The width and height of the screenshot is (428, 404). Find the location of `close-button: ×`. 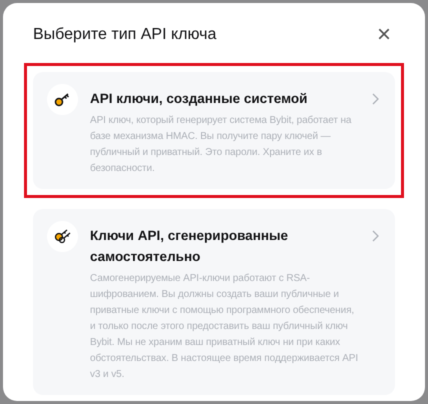

close-button: × is located at coordinates (383, 35).